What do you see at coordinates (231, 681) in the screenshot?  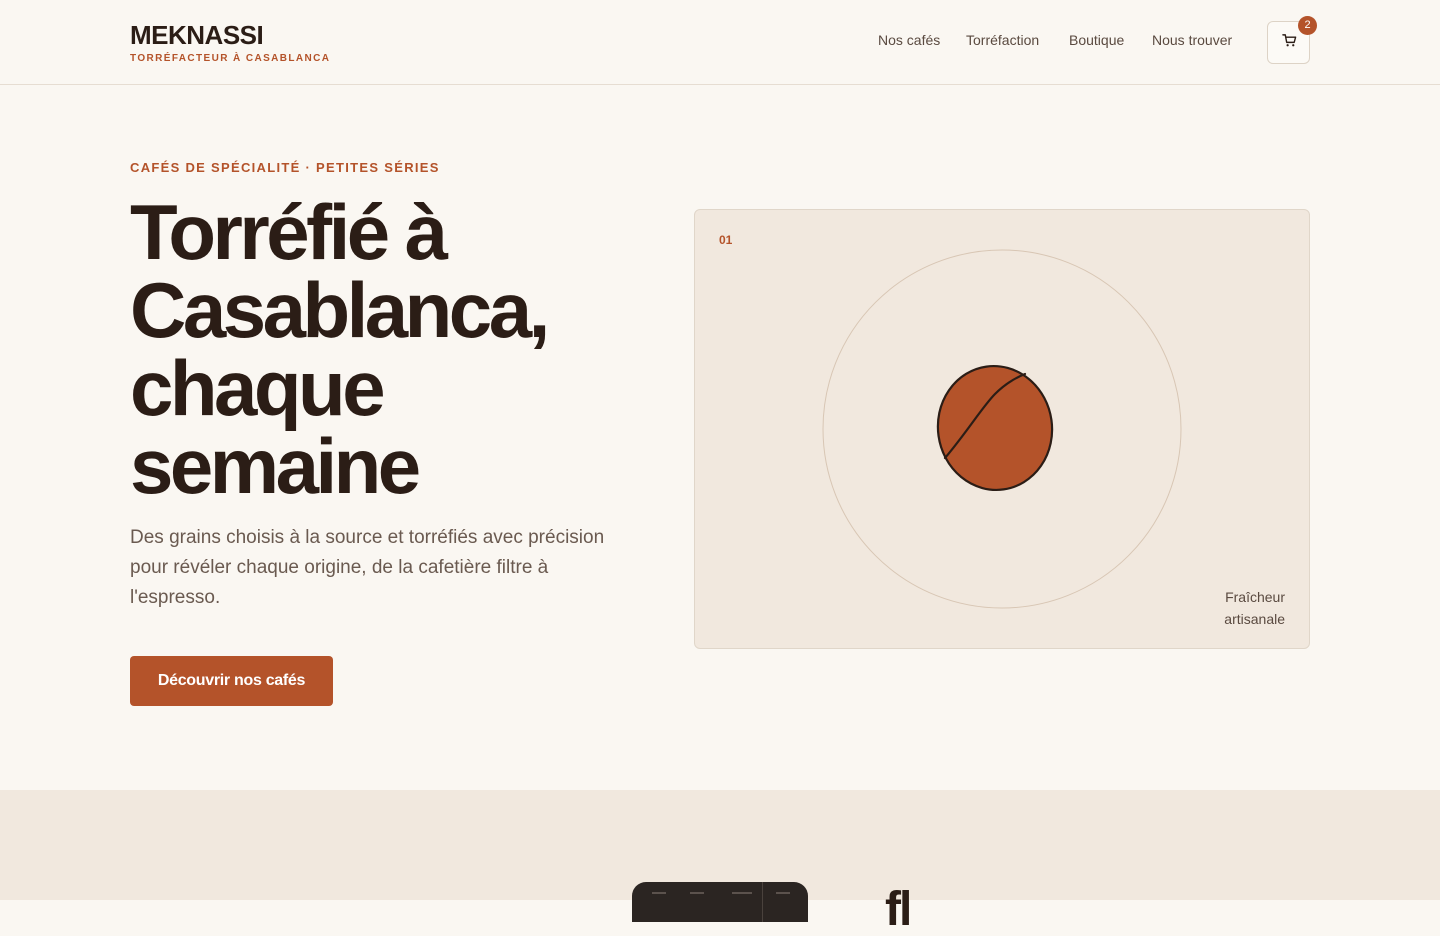 I see `discover-coffees-button: Découvrir nos cafés` at bounding box center [231, 681].